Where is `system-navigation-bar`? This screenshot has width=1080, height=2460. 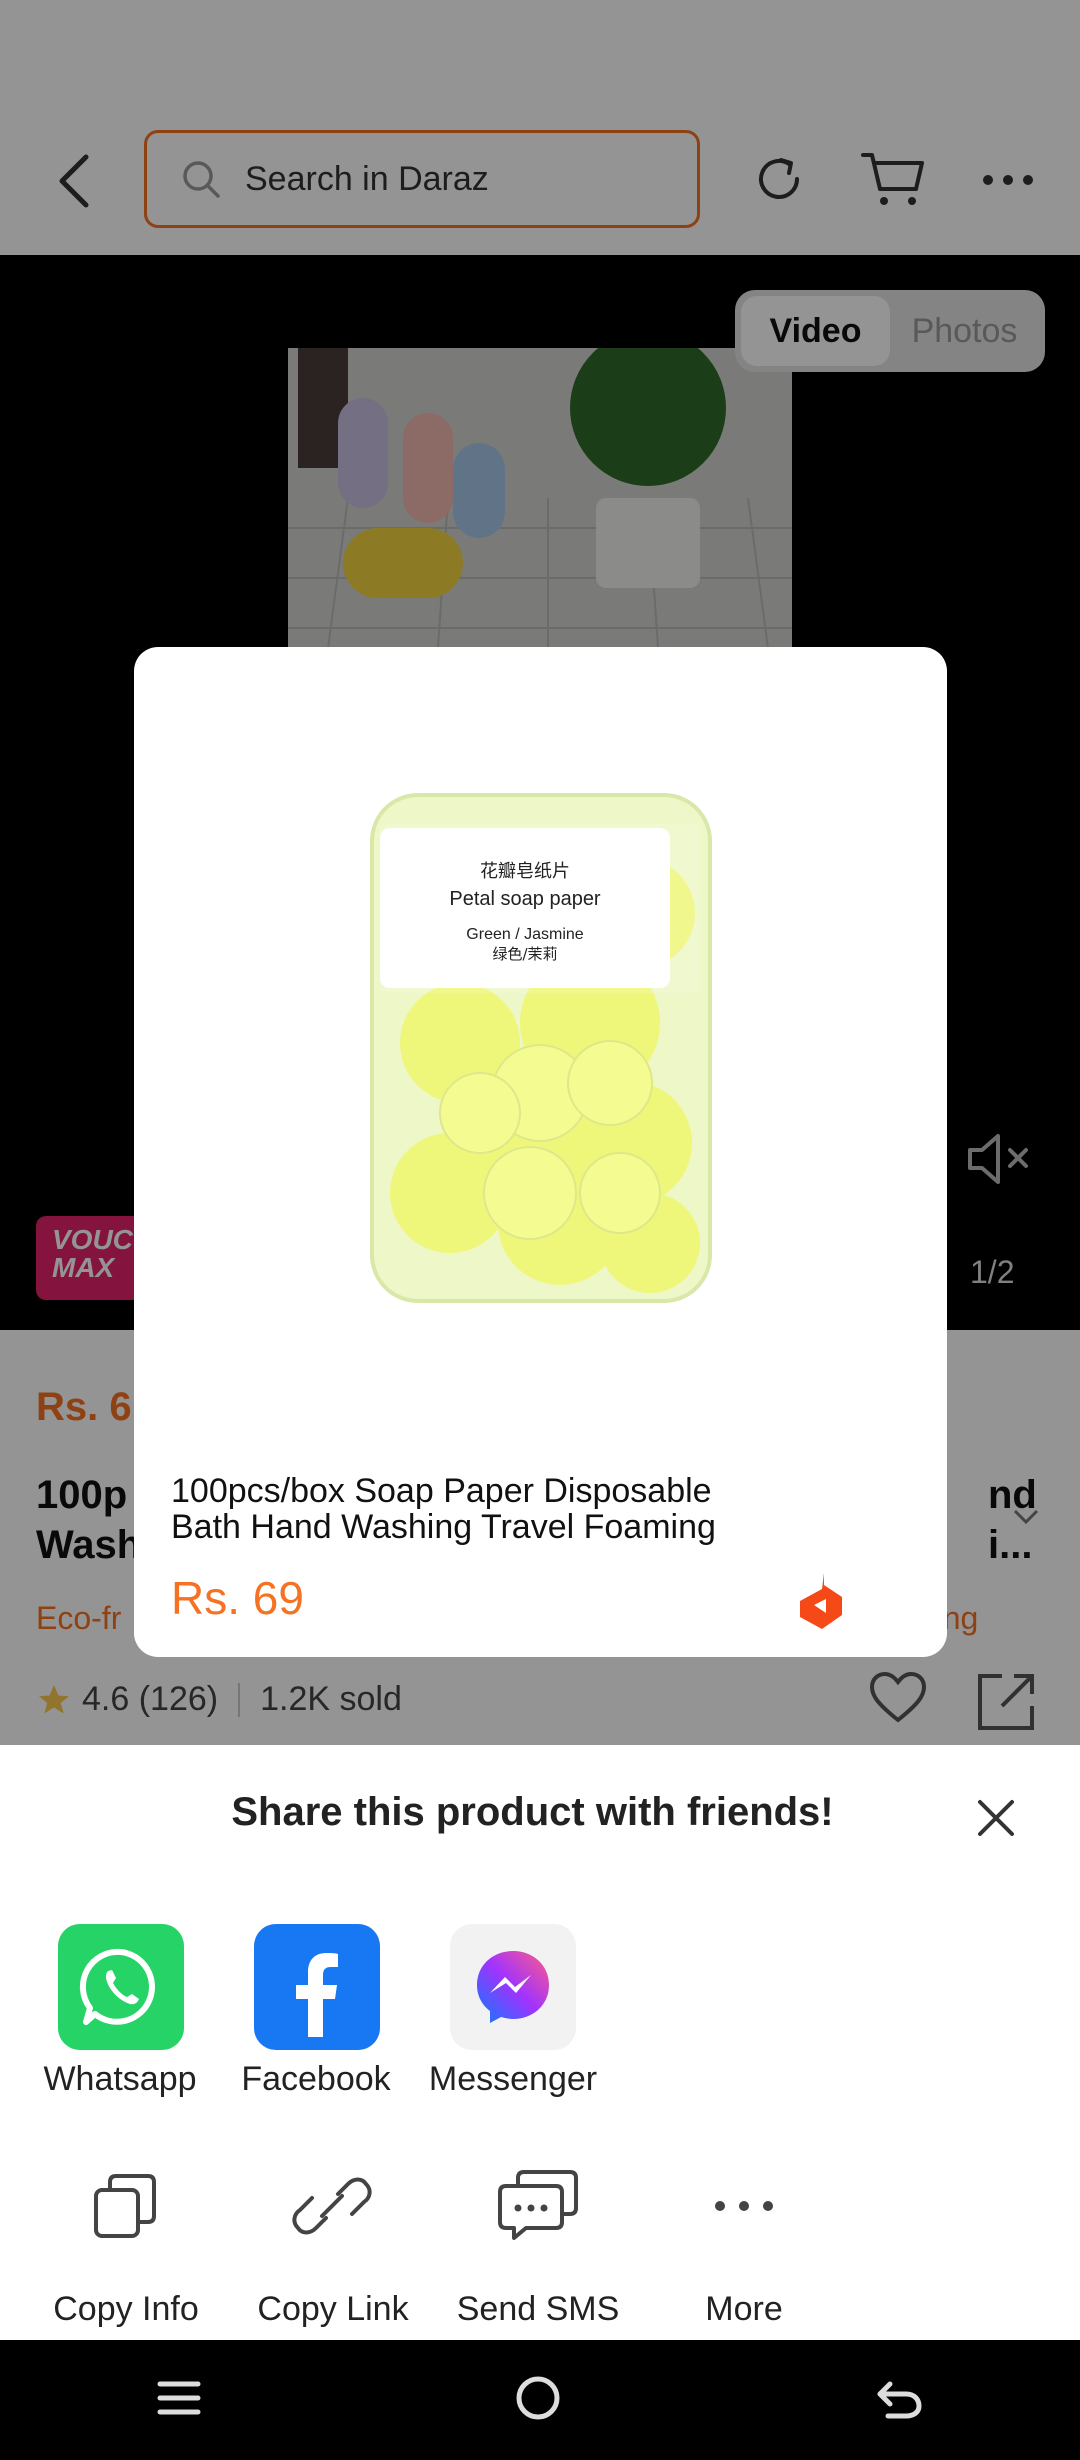
system-navigation-bar is located at coordinates (540, 2400).